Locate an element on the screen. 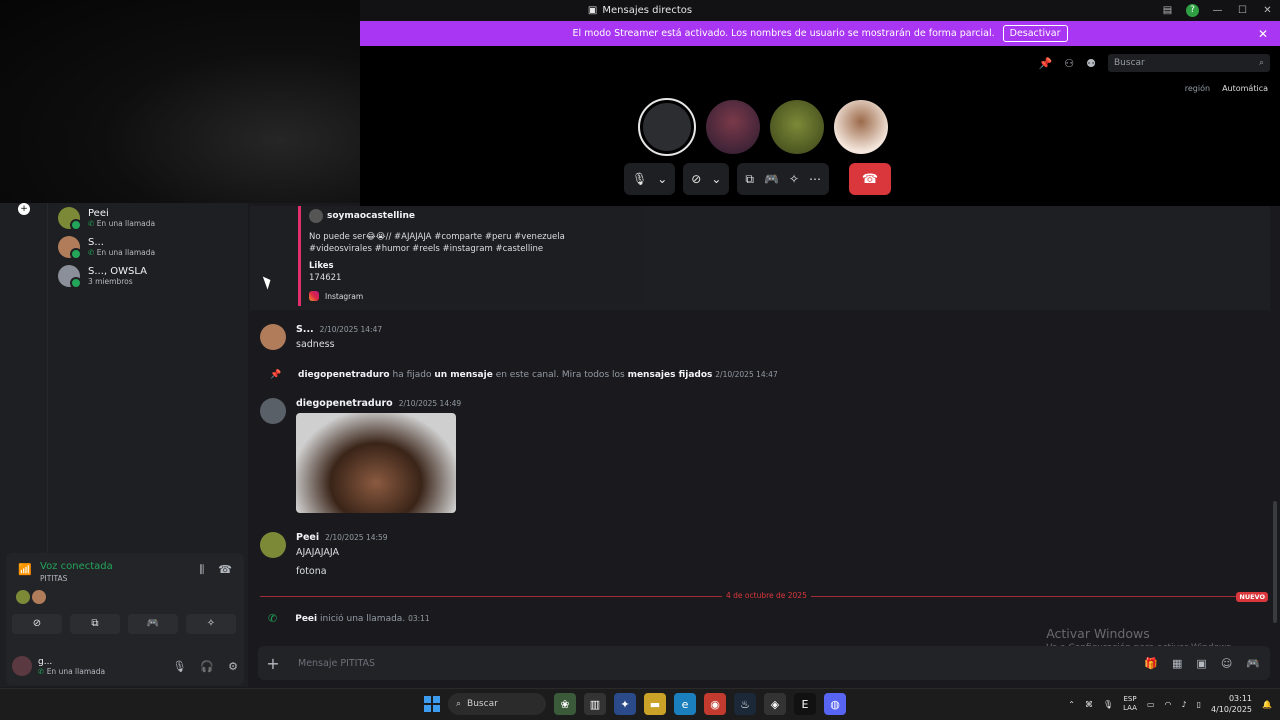 This screenshot has width=1280, height=720. members-icon: ⚉ is located at coordinates (1091, 63).